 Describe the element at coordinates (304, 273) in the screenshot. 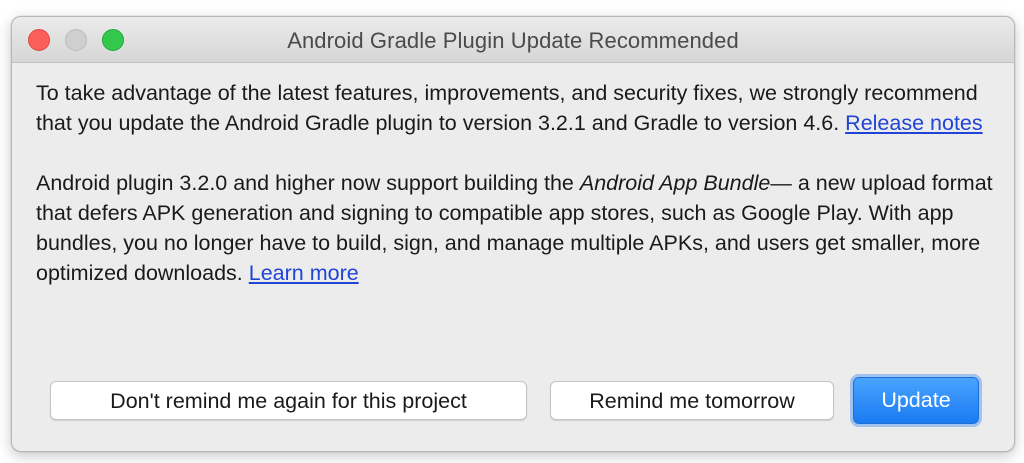

I see `learn-more-link: Learn more` at that location.